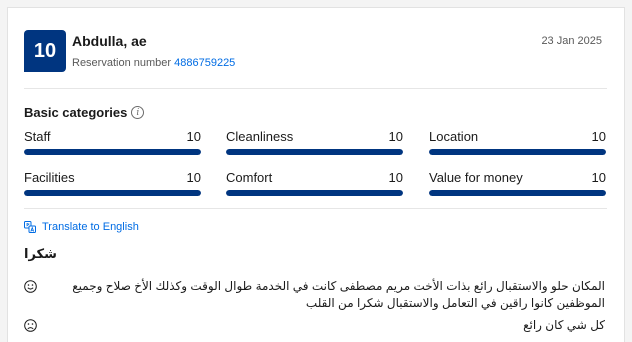  What do you see at coordinates (30, 286) in the screenshot?
I see `smiley-happy-icon` at bounding box center [30, 286].